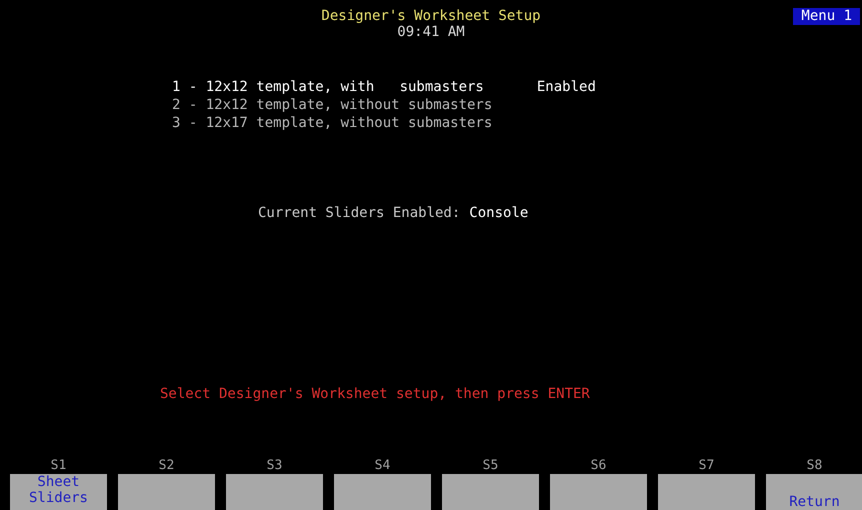 The width and height of the screenshot is (862, 510). What do you see at coordinates (375, 394) in the screenshot?
I see `prompt-message: Select Designer's Worksheet setup, then press ENTER` at bounding box center [375, 394].